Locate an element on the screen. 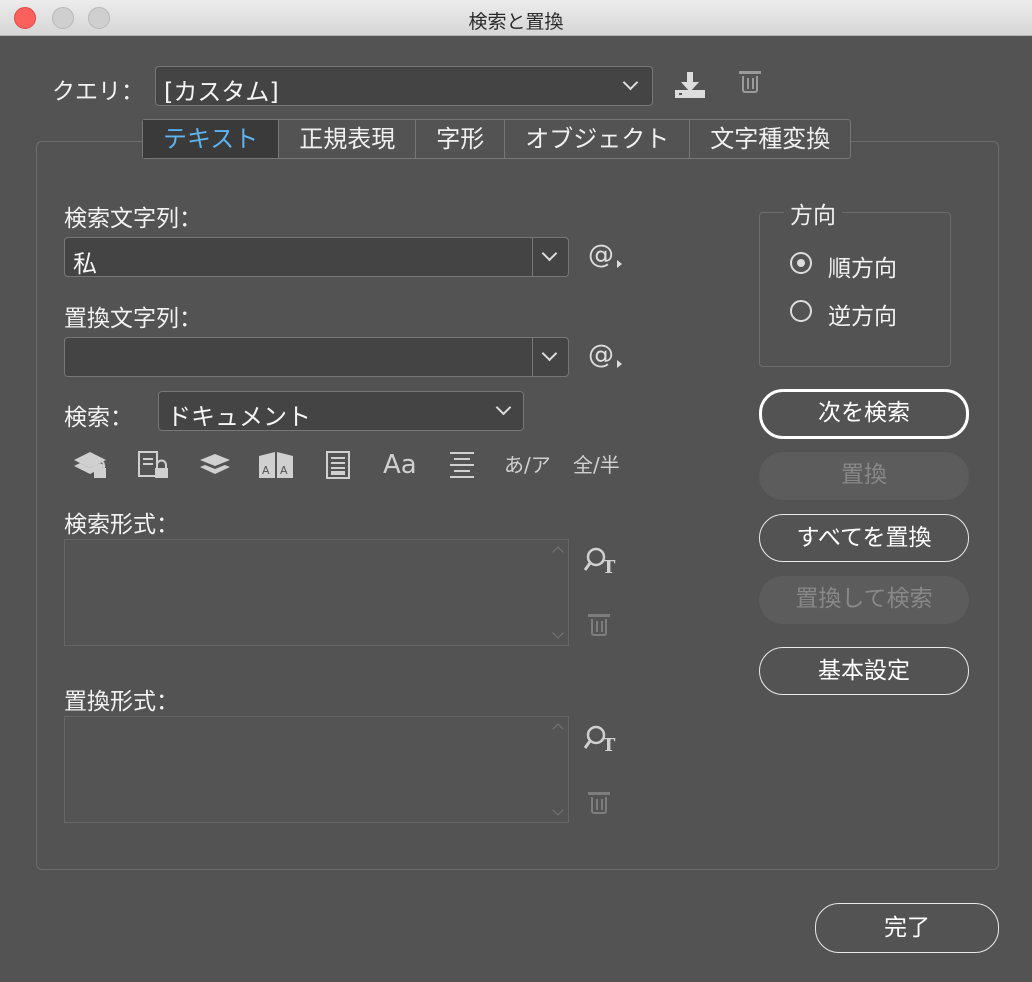 Image resolution: width=1032 pixels, height=982 pixels. query-select: [カスタム] is located at coordinates (404, 86).